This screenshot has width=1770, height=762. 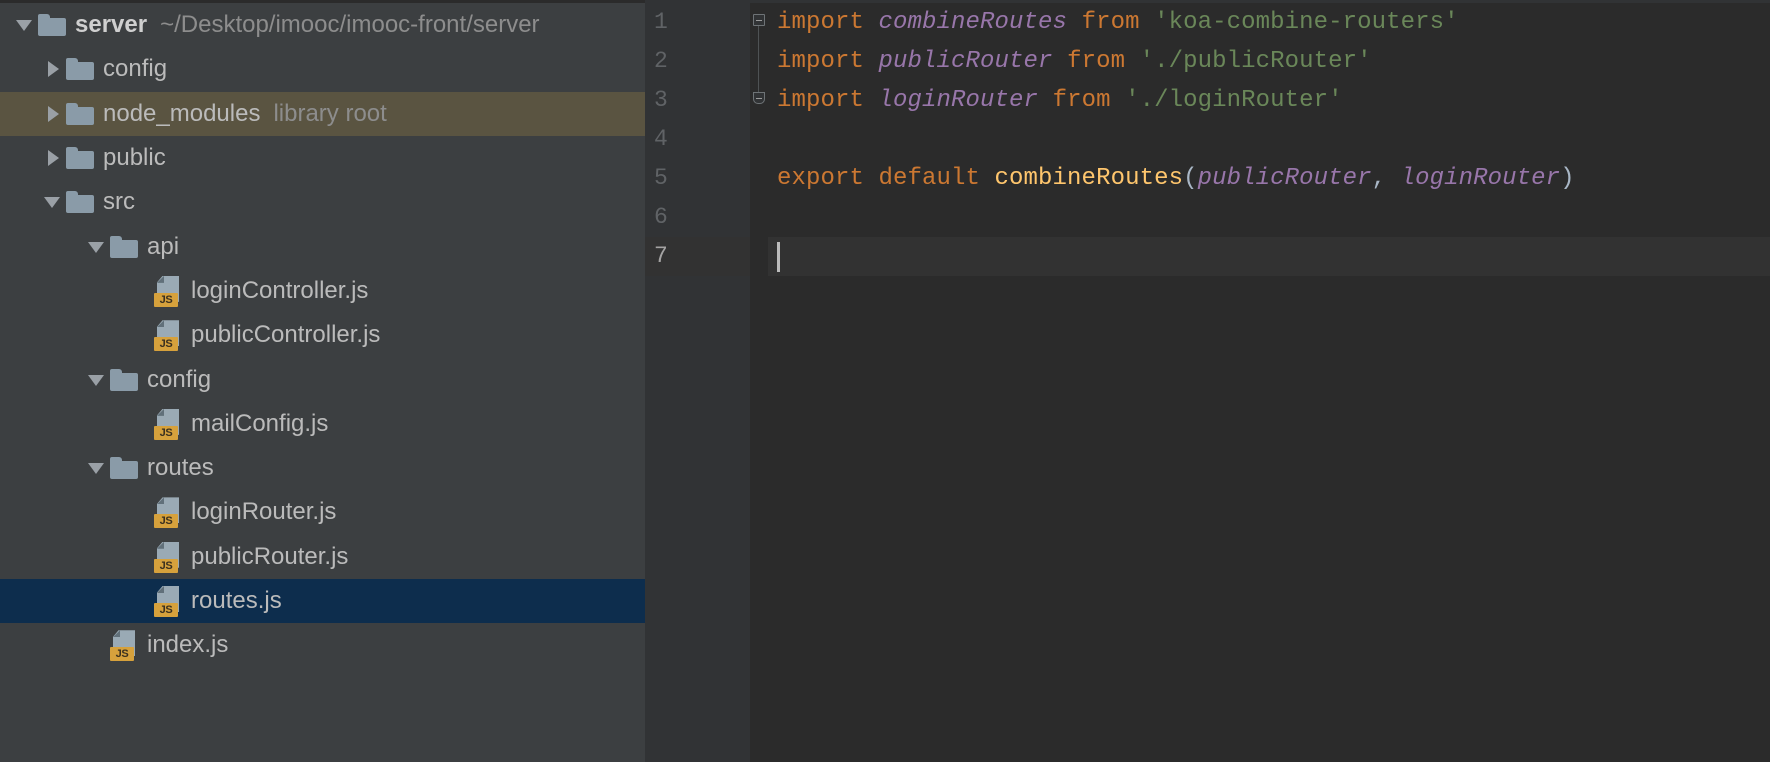 I want to click on tree-row: JS loginRouter.js, so click(x=322, y=512).